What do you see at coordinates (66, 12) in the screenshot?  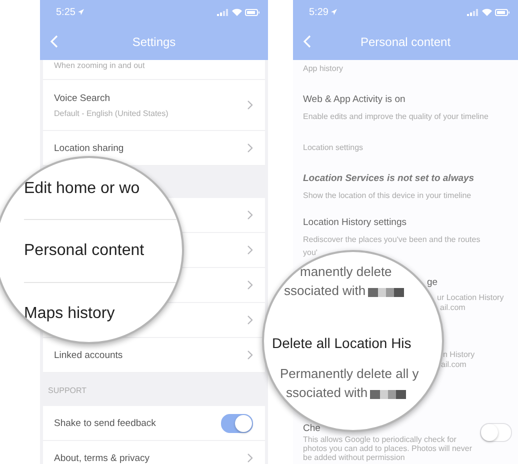 I see `status-time: 5:25` at bounding box center [66, 12].